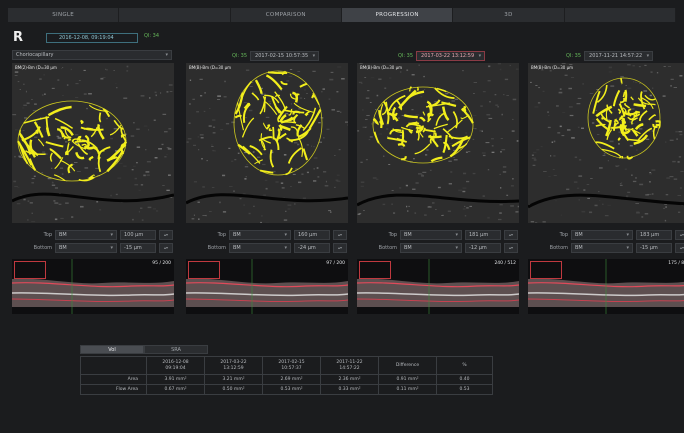 The image size is (684, 433). Describe the element at coordinates (204, 270) in the screenshot. I see `bscan-thumbnail-frame` at that location.